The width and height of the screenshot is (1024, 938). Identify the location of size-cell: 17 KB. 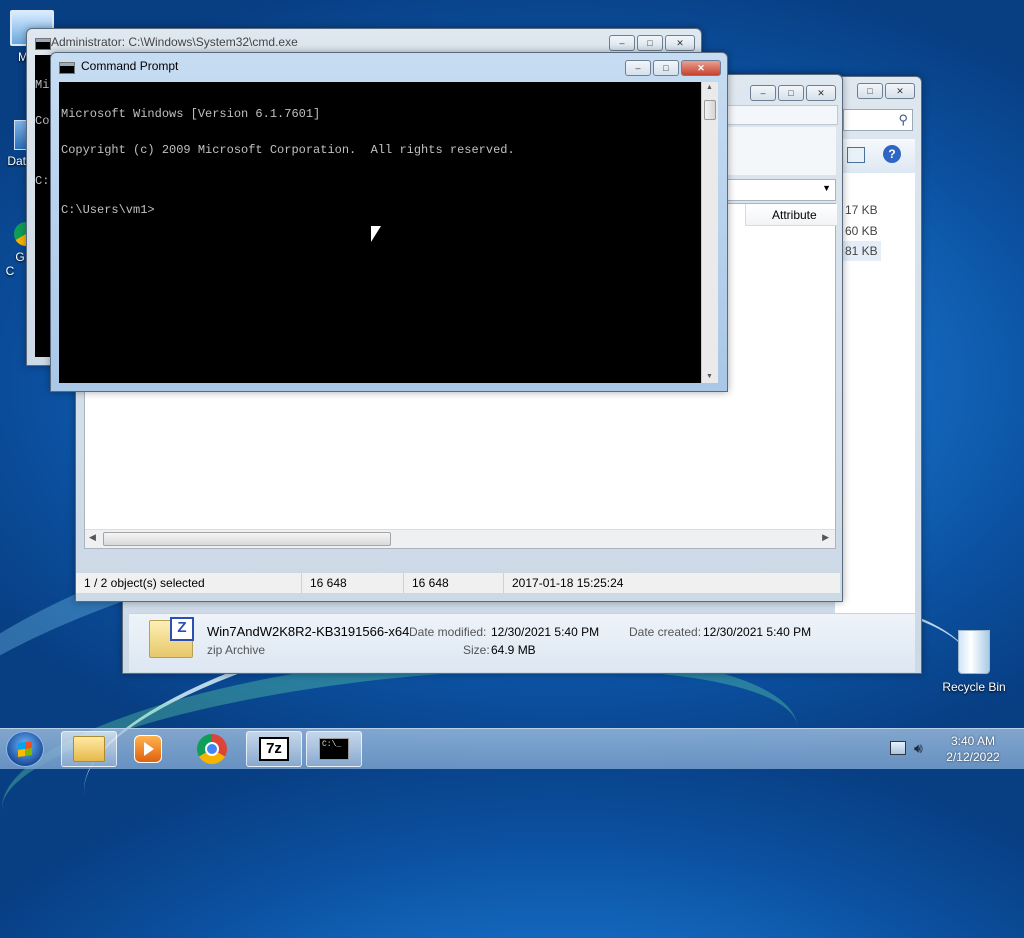
(861, 210).